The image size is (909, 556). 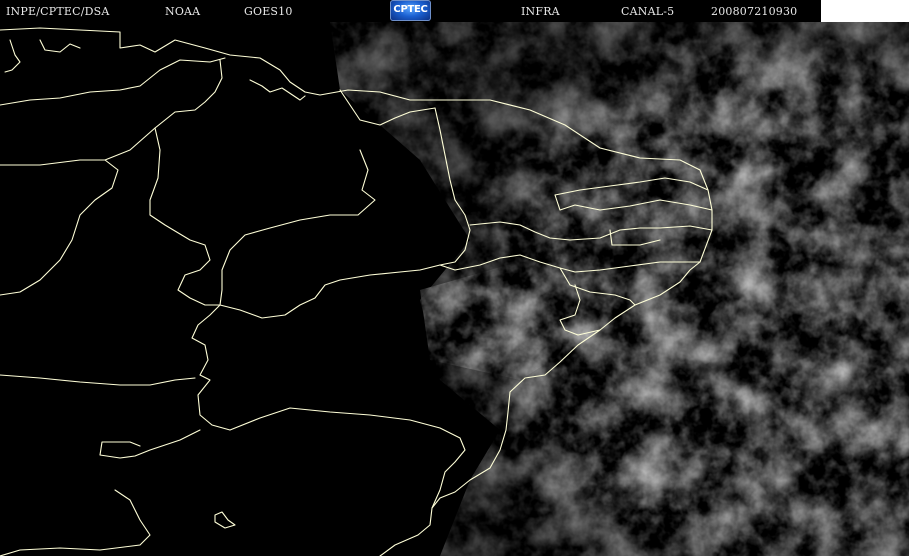 What do you see at coordinates (648, 11) in the screenshot?
I see `channel-label: CANAL-5` at bounding box center [648, 11].